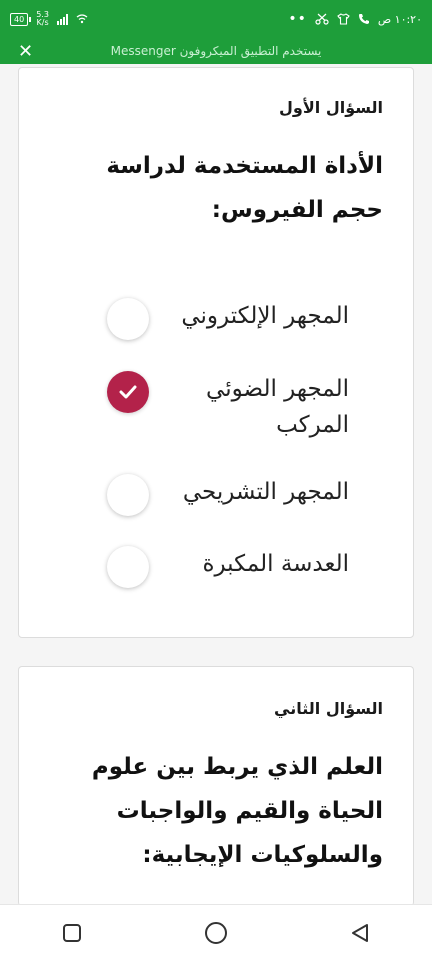 The width and height of the screenshot is (432, 961). I want to click on circle-icon, so click(216, 933).